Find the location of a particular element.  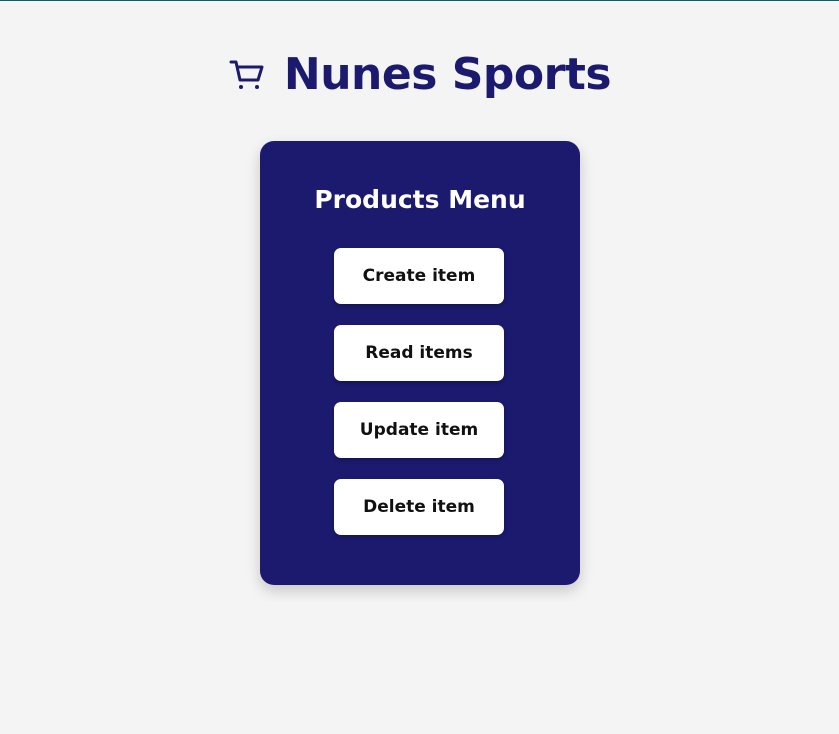

shopping-cart-icon is located at coordinates (247, 75).